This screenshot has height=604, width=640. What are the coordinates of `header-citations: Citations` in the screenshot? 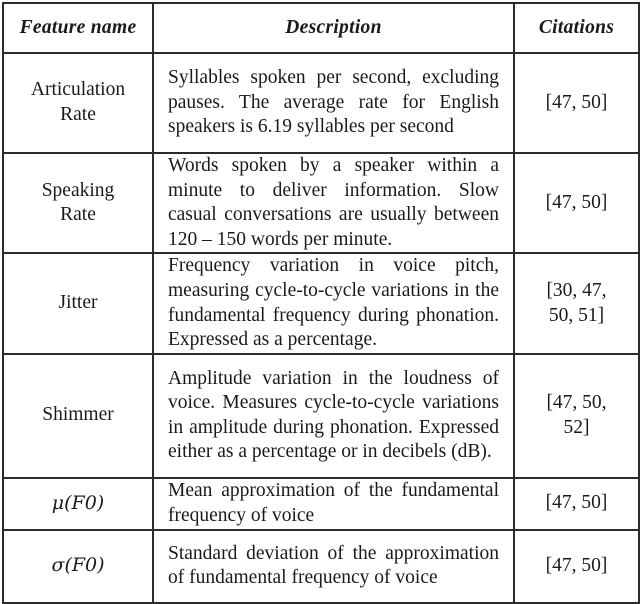 It's located at (576, 28).